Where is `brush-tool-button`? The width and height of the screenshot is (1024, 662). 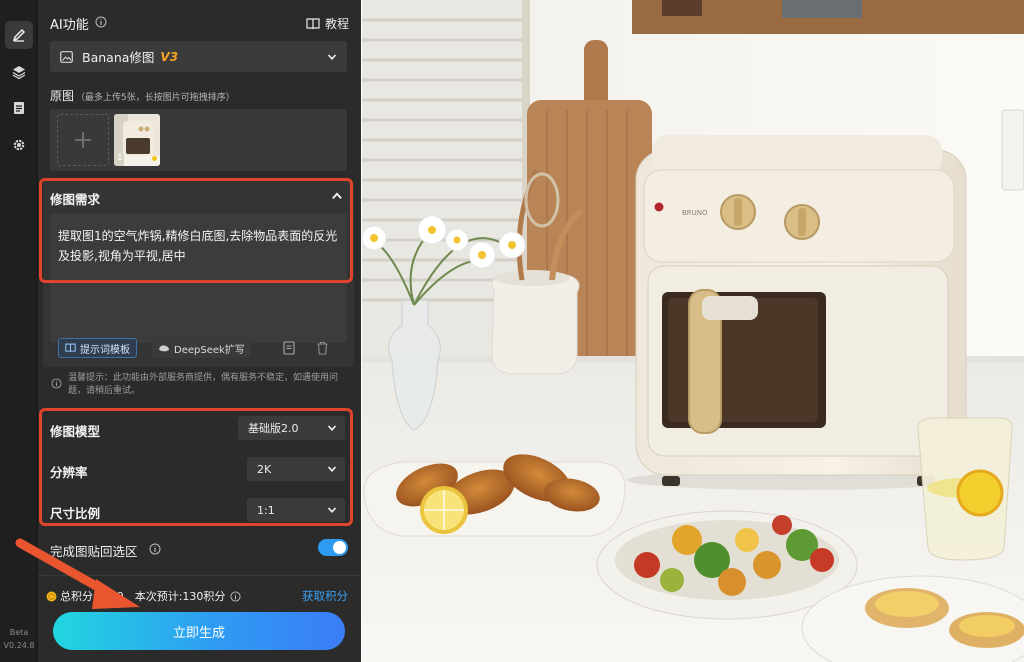 brush-tool-button is located at coordinates (19, 35).